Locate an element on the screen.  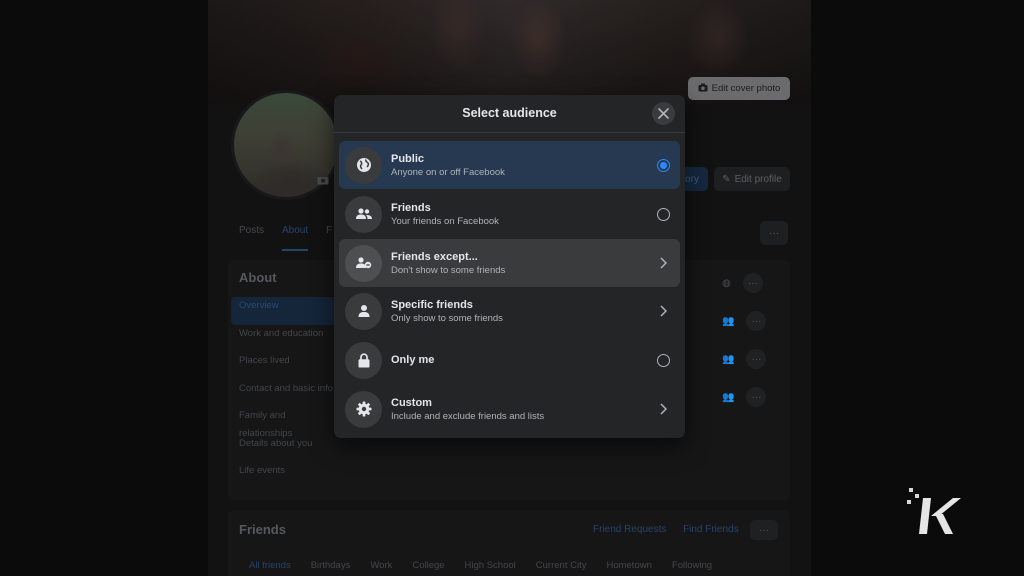
globe-icon is located at coordinates (363, 165).